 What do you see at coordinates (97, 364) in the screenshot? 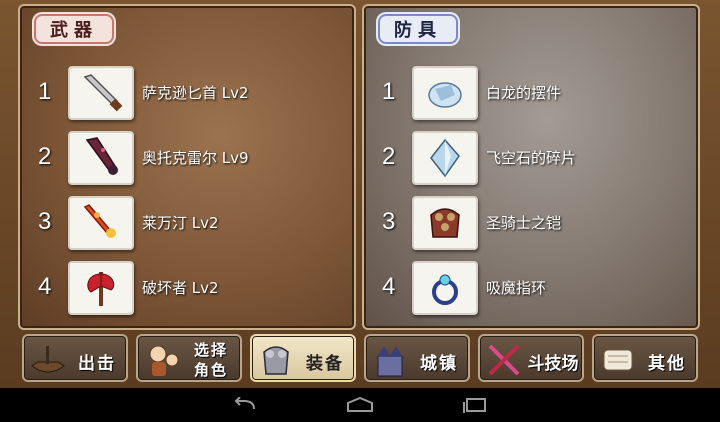
I see `nav-attack-label: 出击` at bounding box center [97, 364].